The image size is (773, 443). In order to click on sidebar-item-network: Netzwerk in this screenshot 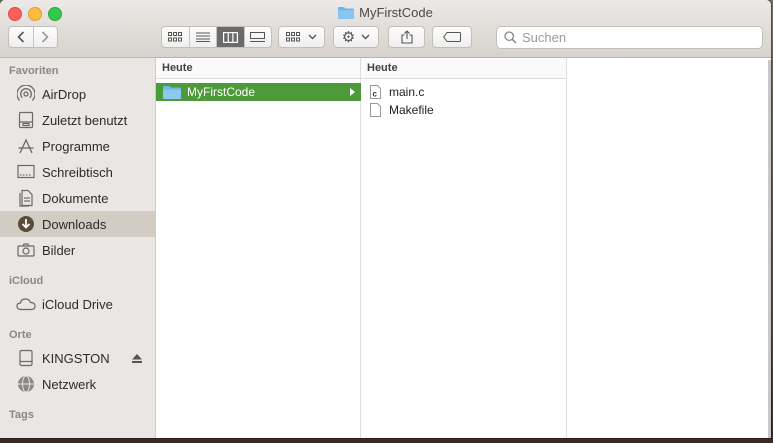, I will do `click(78, 384)`.